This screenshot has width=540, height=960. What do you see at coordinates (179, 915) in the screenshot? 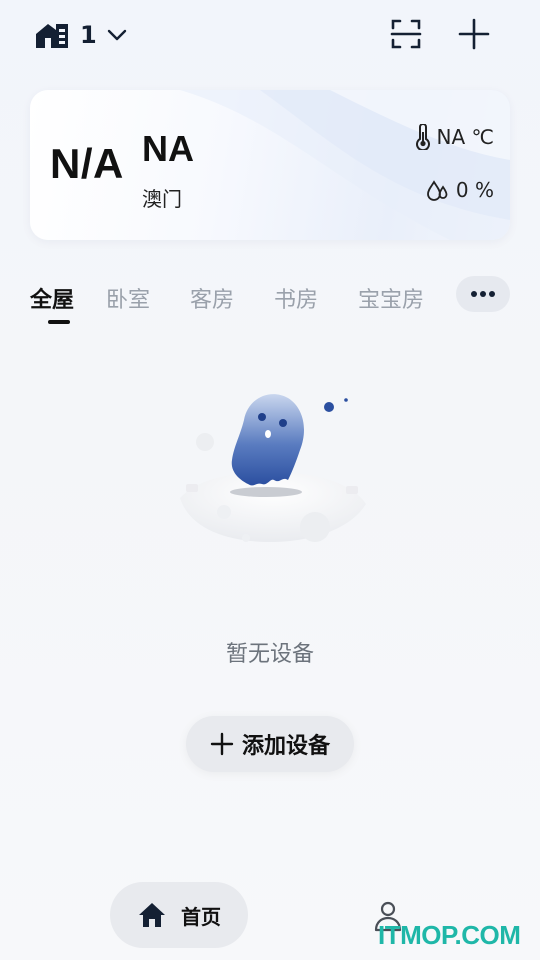
I see `nav-home: 首页` at bounding box center [179, 915].